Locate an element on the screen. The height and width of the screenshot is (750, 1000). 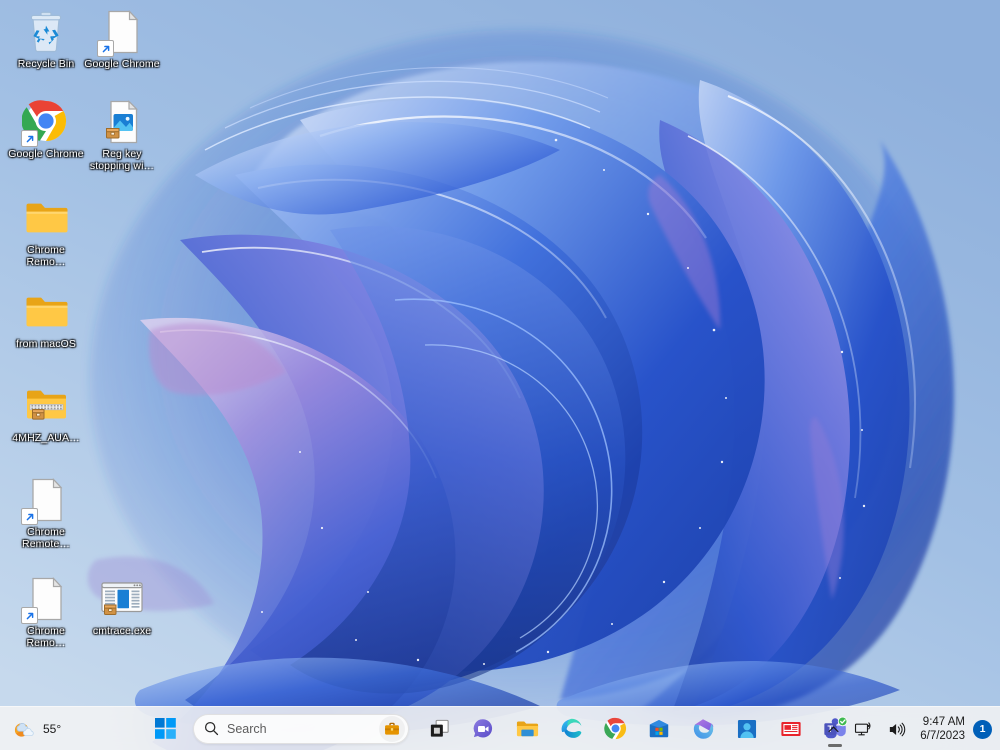
clock-date: 6/7/2023 is located at coordinates (942, 736).